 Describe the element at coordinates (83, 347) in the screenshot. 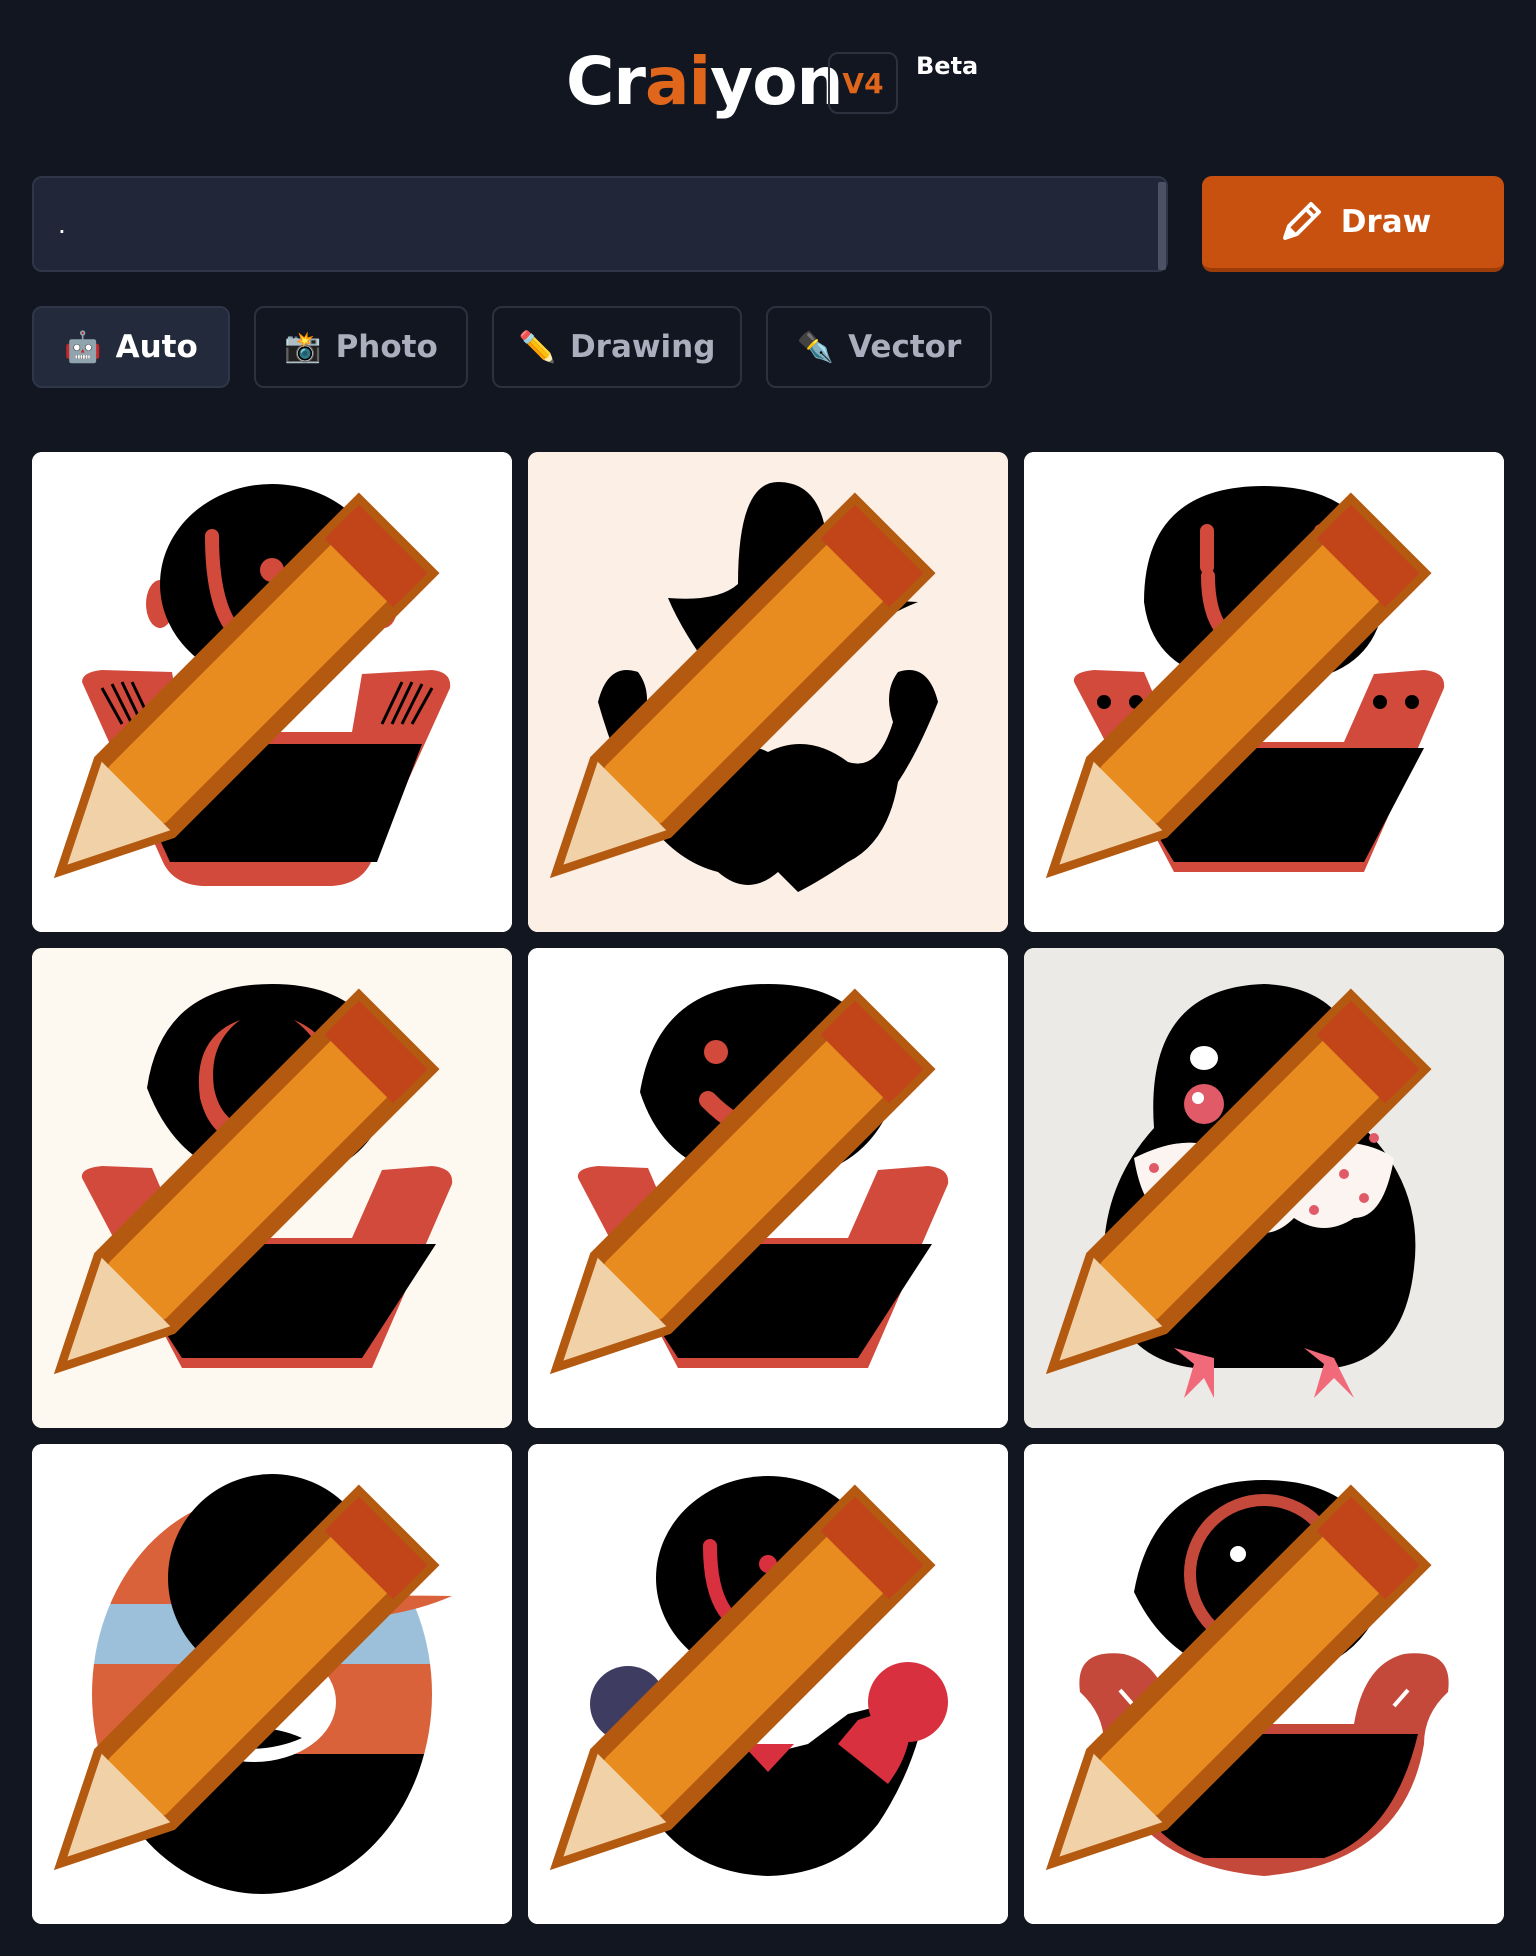

I see `robot-icon: 🤖` at that location.